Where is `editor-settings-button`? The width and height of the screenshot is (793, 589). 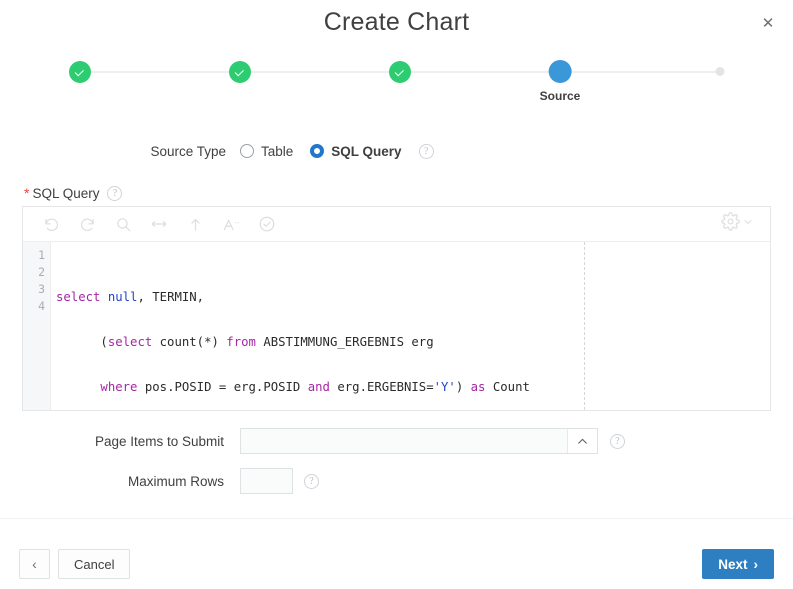
editor-settings-button is located at coordinates (740, 224).